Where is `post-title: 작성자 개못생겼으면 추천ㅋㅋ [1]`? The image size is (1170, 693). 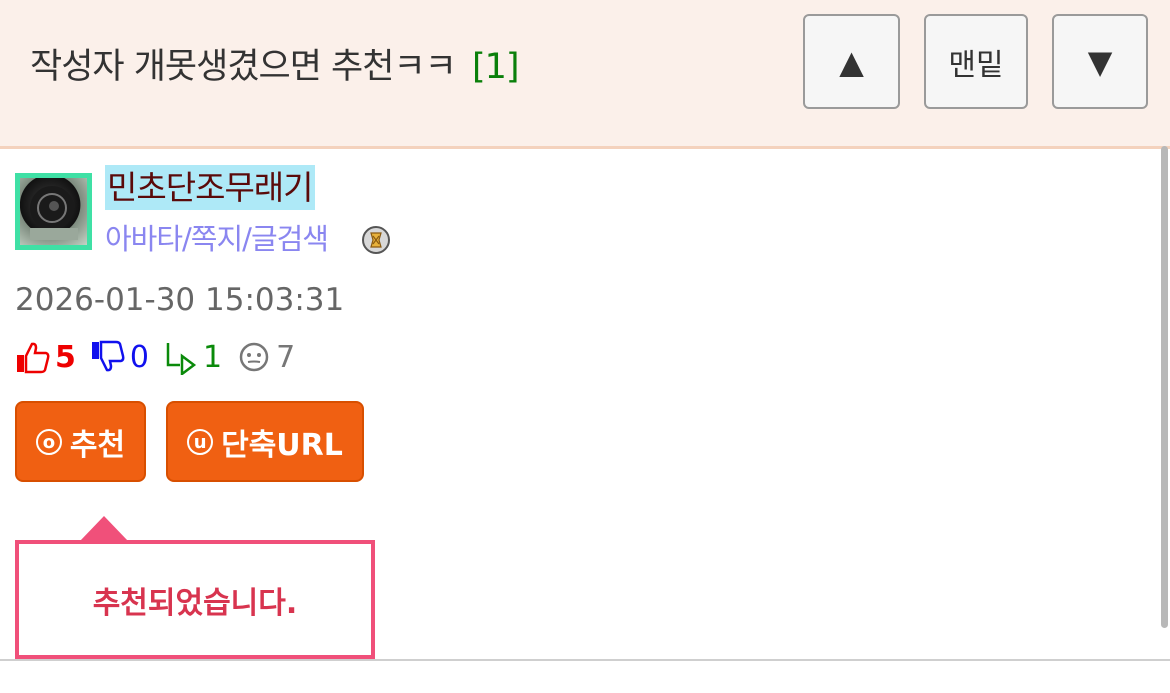
post-title: 작성자 개못생겼으면 추천ㅋㅋ [1] is located at coordinates (275, 63).